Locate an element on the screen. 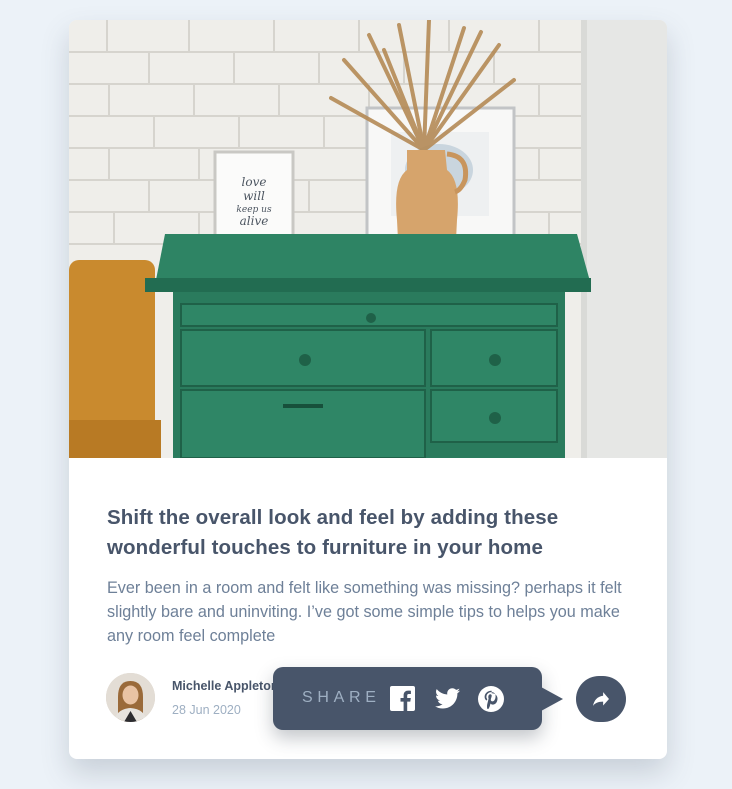 Image resolution: width=732 pixels, height=789 pixels. share-arrow-icon is located at coordinates (601, 699).